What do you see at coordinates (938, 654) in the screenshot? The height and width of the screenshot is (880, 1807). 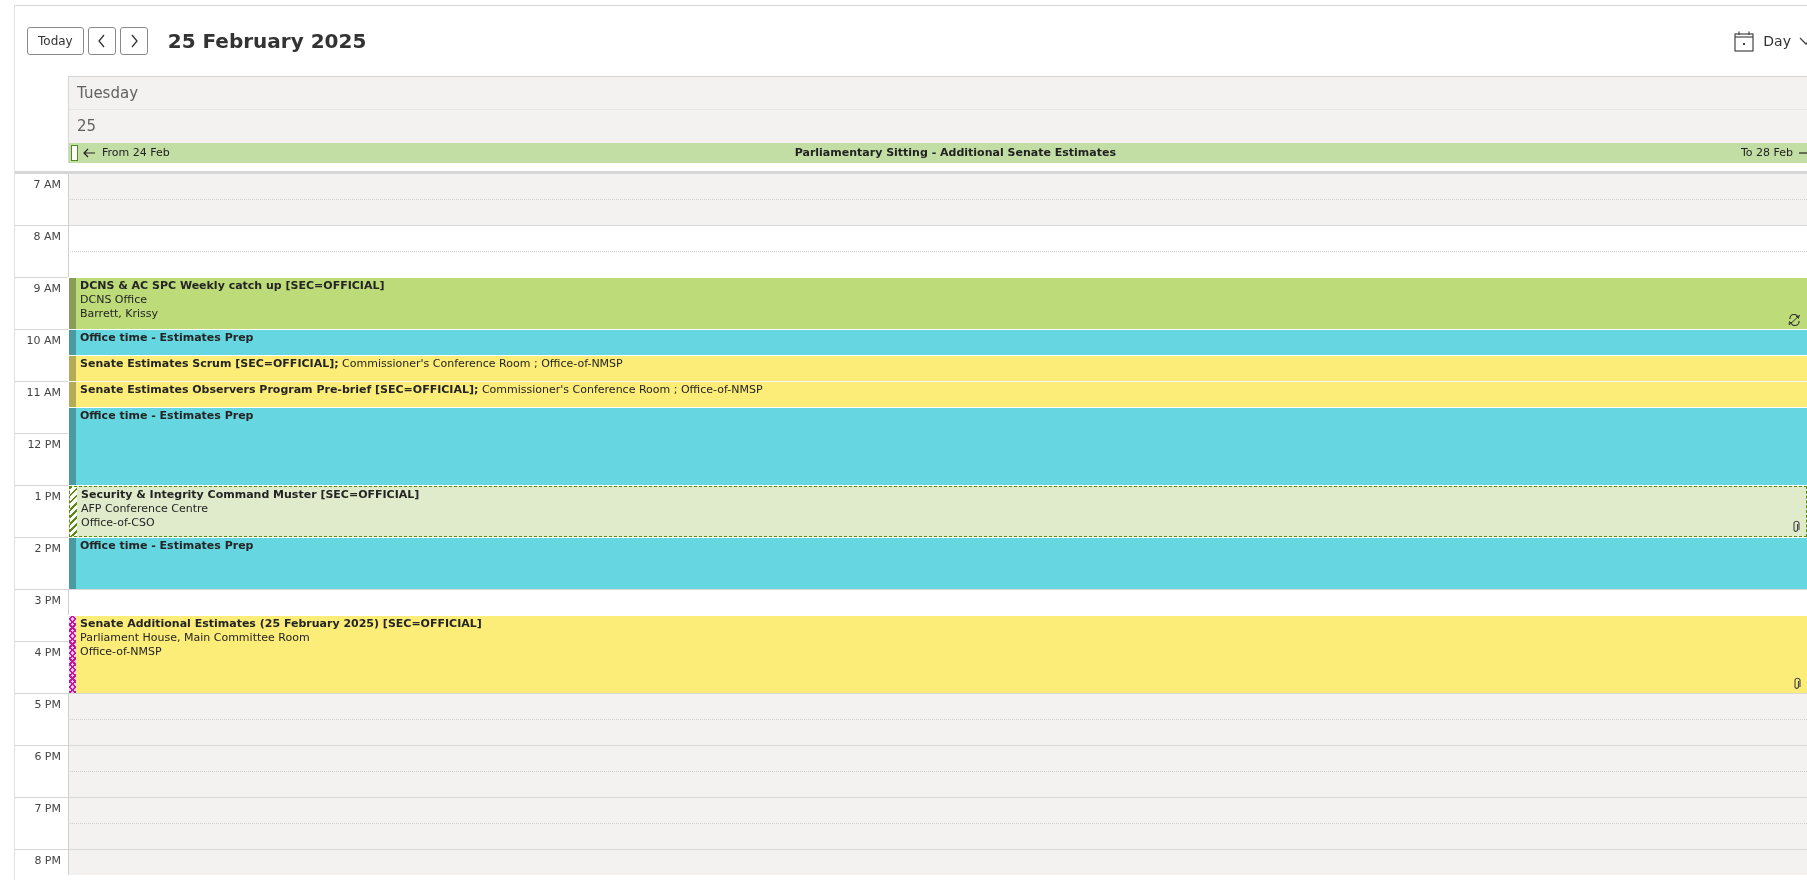 I see `calendar-event: Senate Additional Estimates (25 February 2025) [SEC=OFFICIAL] Parliament House, Main Committee Room Office-of-NMSP` at bounding box center [938, 654].